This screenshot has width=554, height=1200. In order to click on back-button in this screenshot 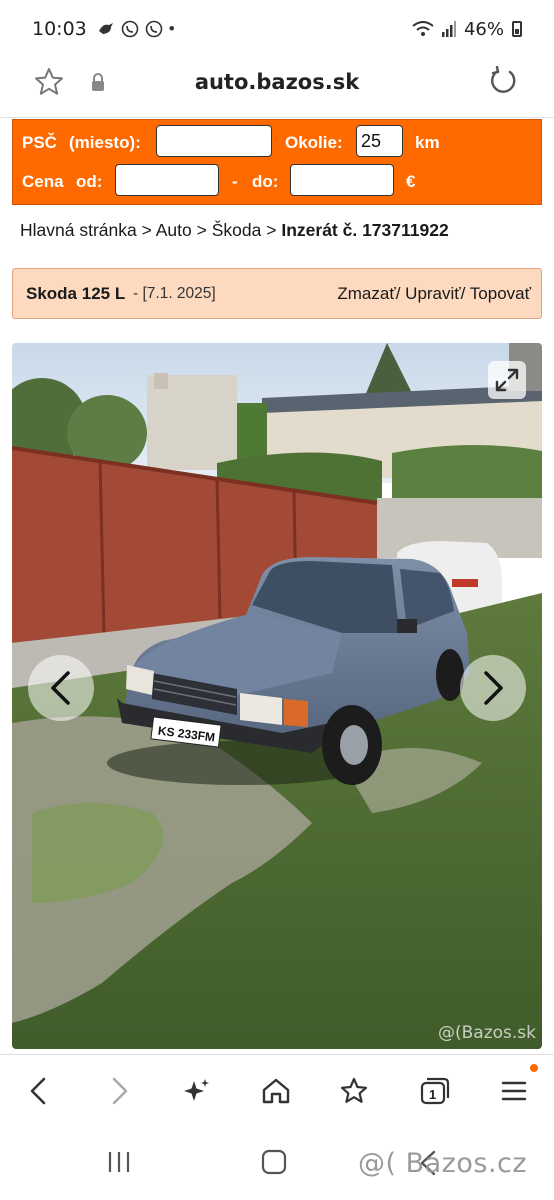, I will do `click(38, 1091)`.